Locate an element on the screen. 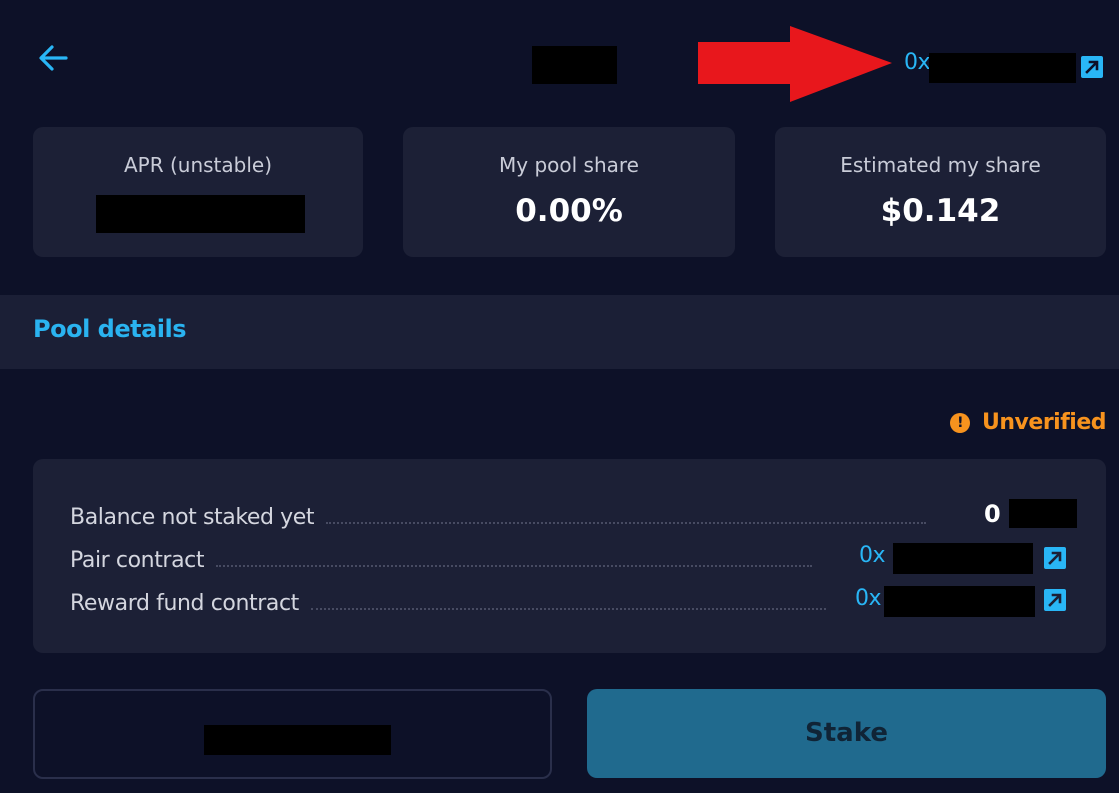 The width and height of the screenshot is (1119, 793). pool-details-header: Pool details is located at coordinates (559, 332).